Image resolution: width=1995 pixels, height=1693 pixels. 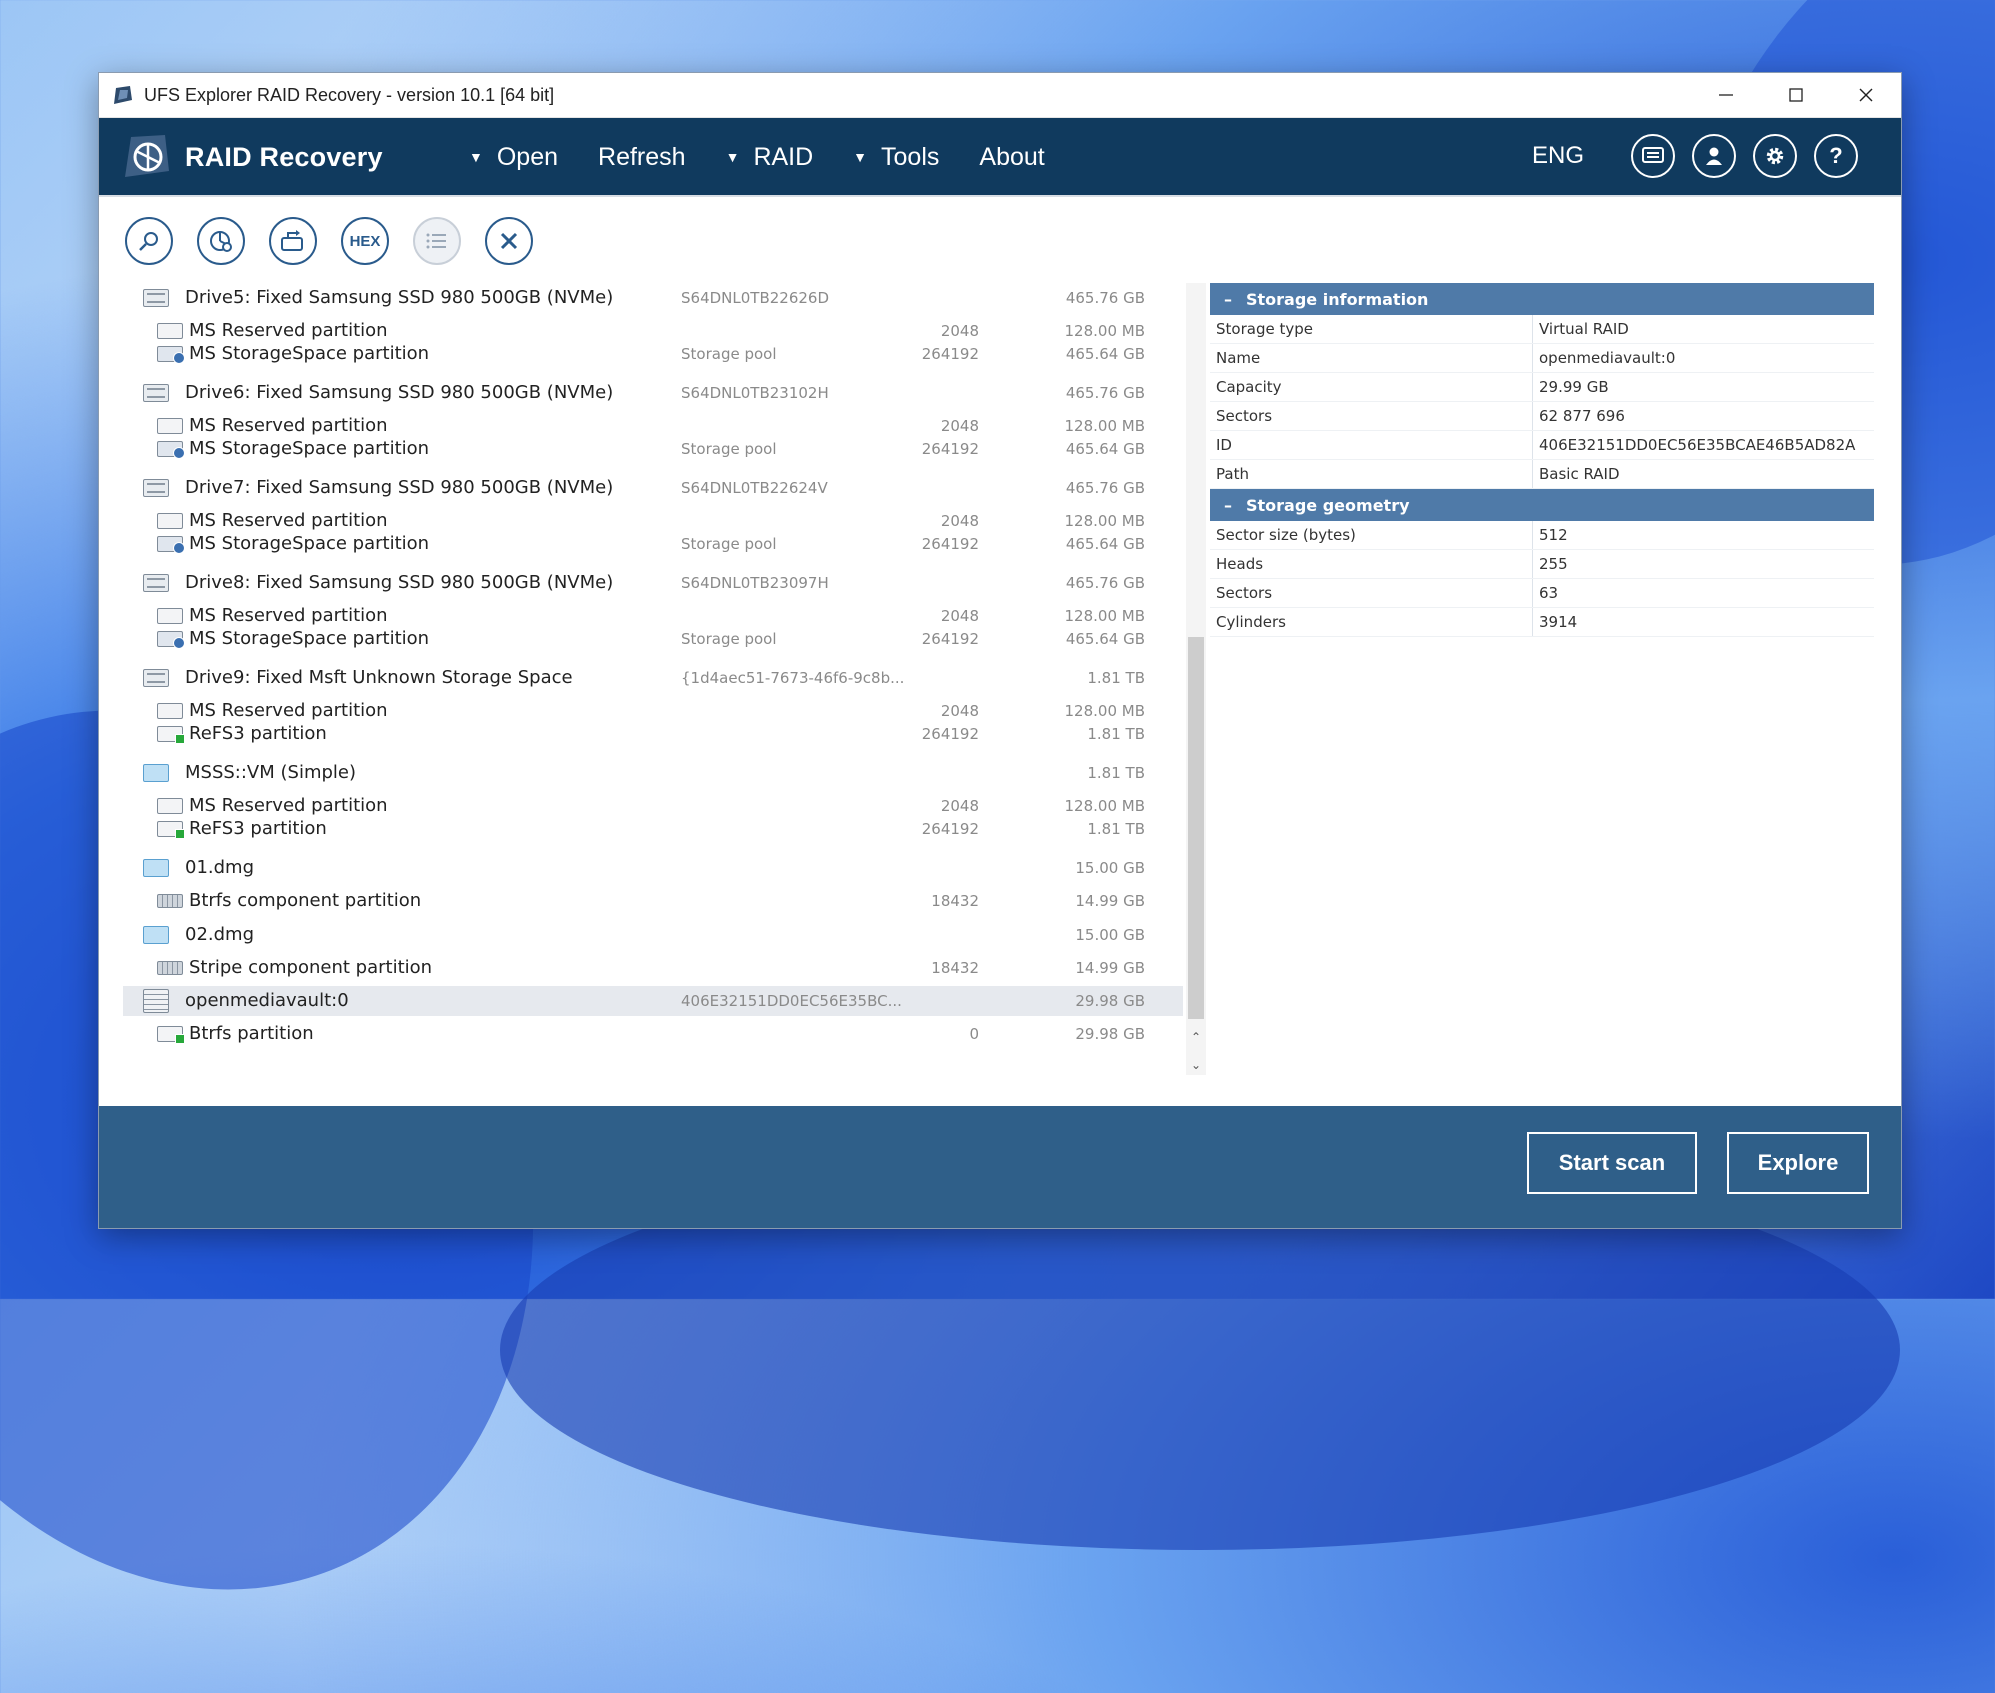 I want to click on tree-partition-row: Btrfs partition 0 29.98 GB, so click(x=653, y=1034).